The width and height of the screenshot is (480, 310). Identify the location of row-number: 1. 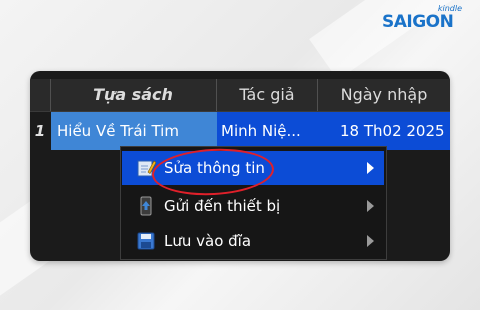
(40, 131).